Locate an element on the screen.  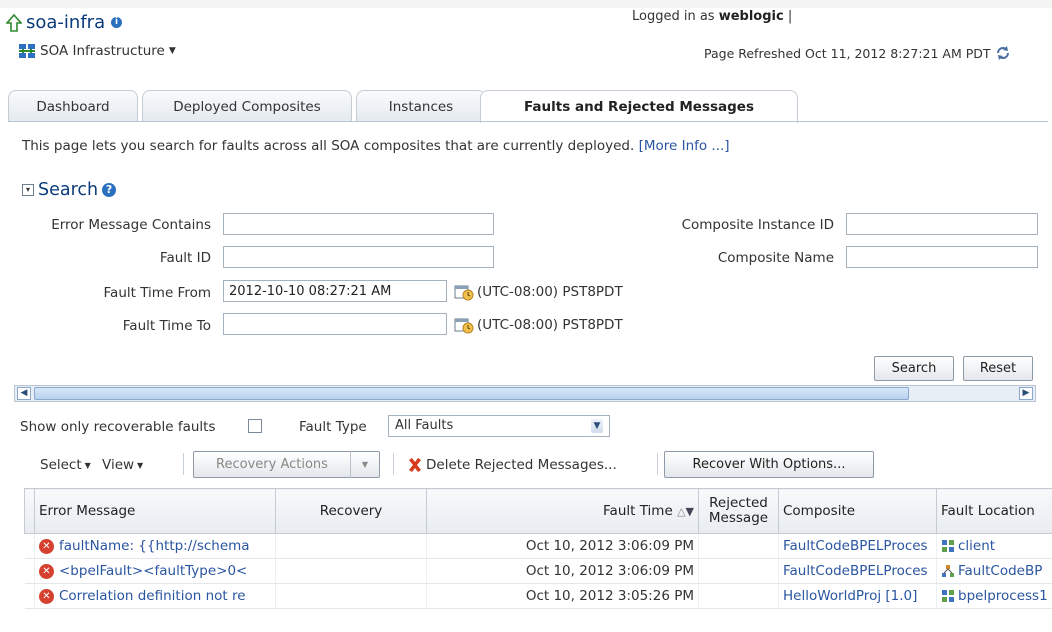
scroll-left-icon: ◀ is located at coordinates (24, 393).